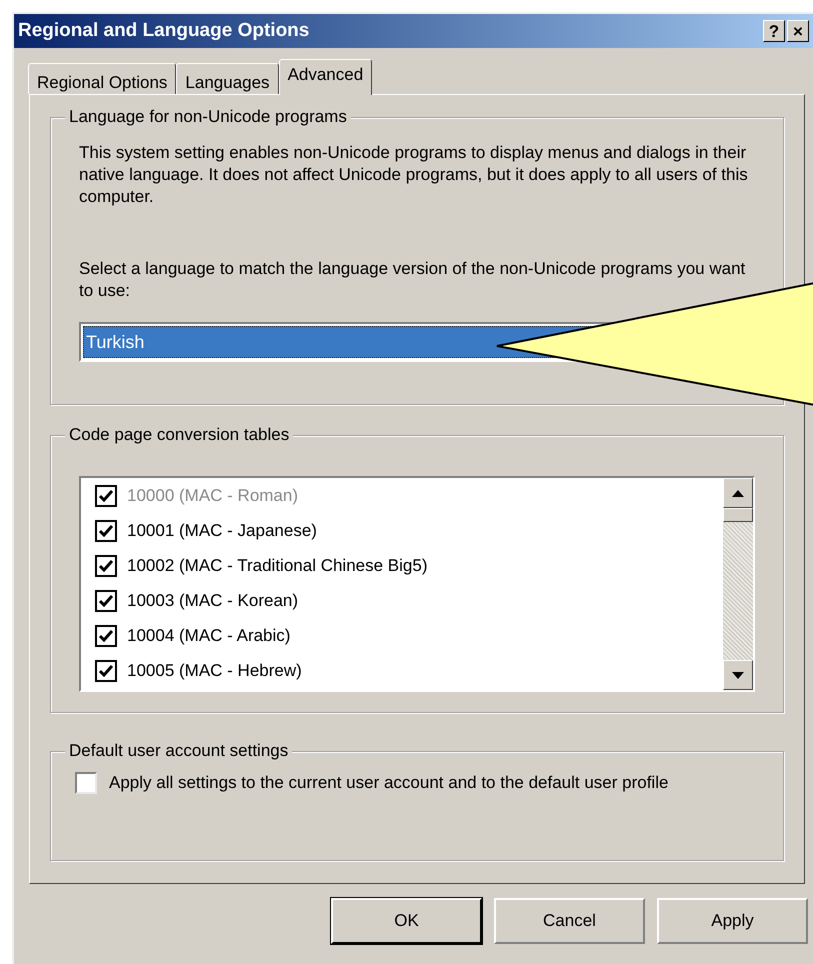  What do you see at coordinates (222, 531) in the screenshot?
I see `code-page-label: 10001 (MAC - Japanese)` at bounding box center [222, 531].